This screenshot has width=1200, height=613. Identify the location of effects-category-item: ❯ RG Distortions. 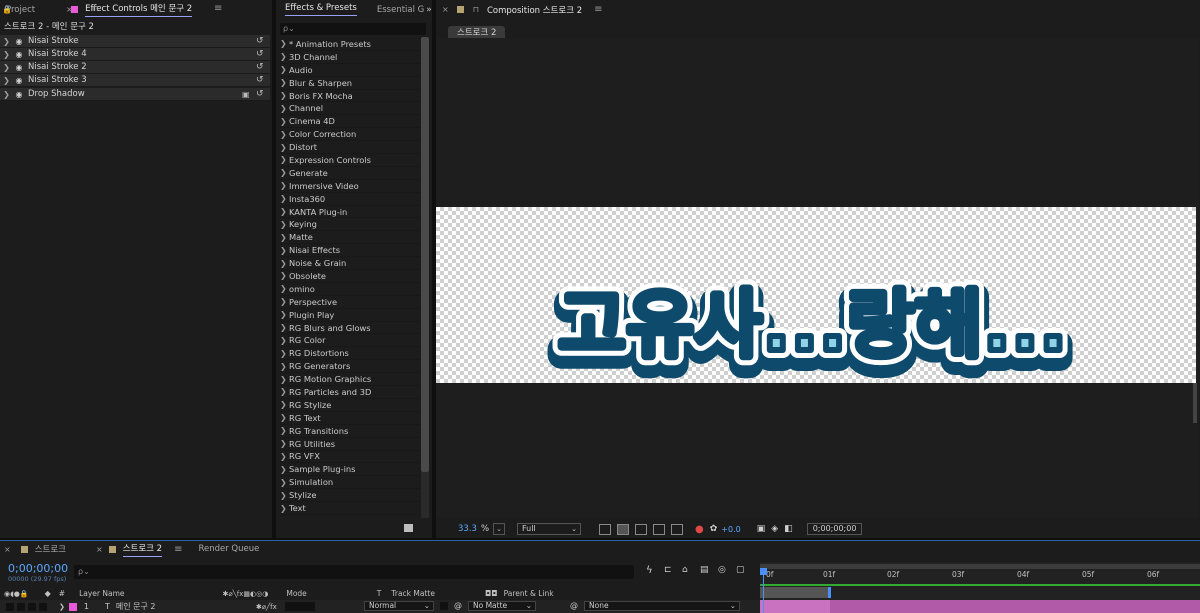
(350, 354).